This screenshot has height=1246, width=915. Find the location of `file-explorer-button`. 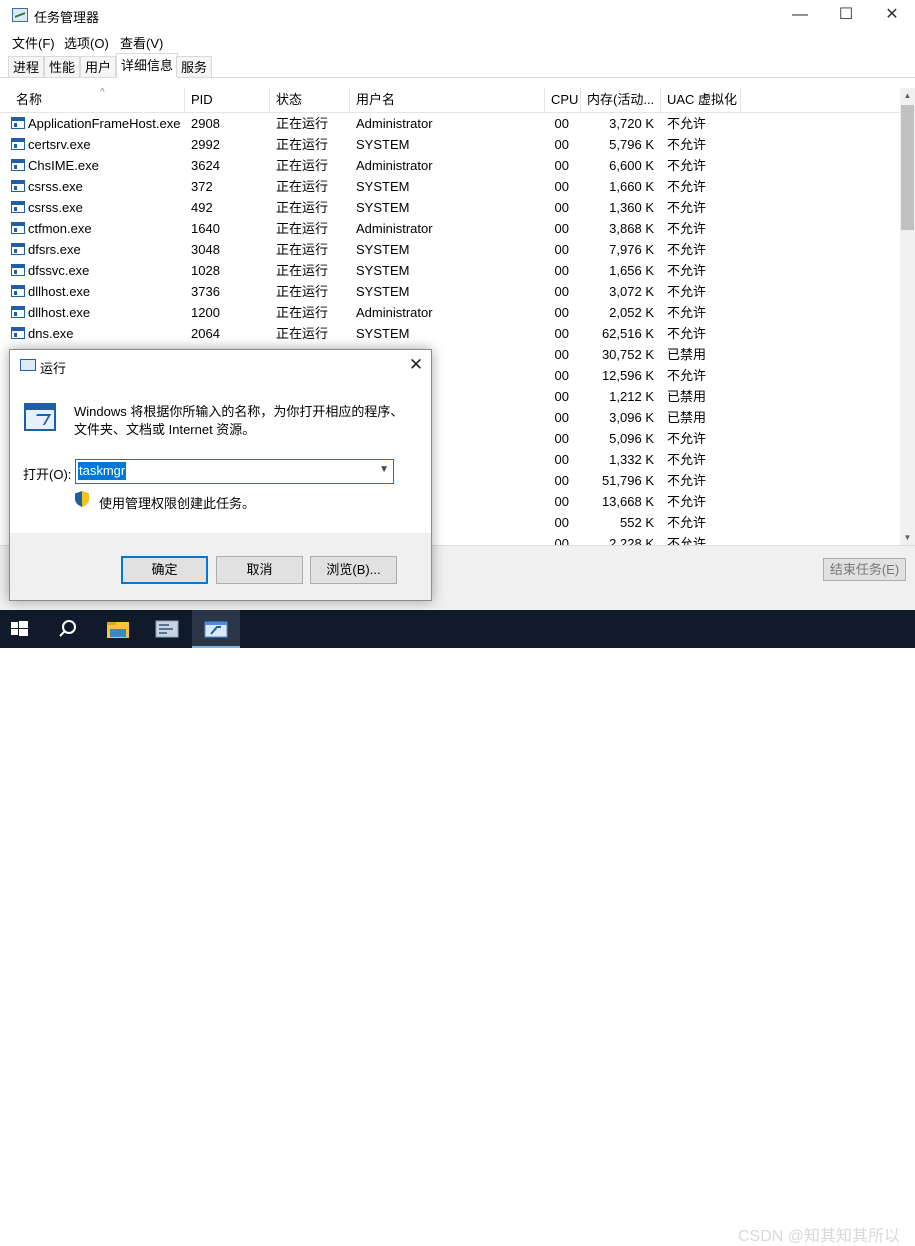

file-explorer-button is located at coordinates (118, 629).